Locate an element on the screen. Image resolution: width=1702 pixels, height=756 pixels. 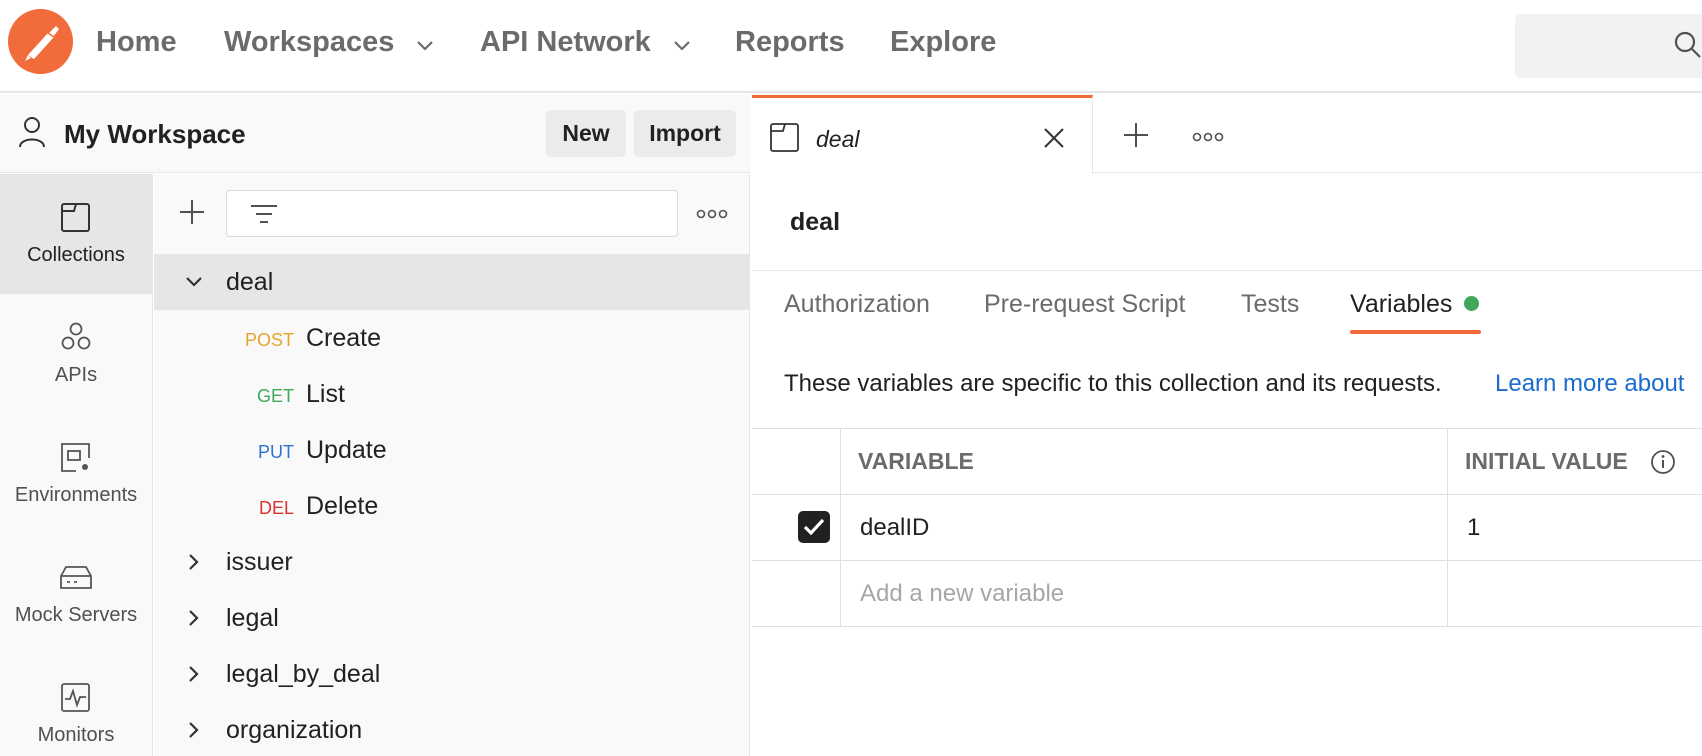
monitor-icon is located at coordinates (75, 697).